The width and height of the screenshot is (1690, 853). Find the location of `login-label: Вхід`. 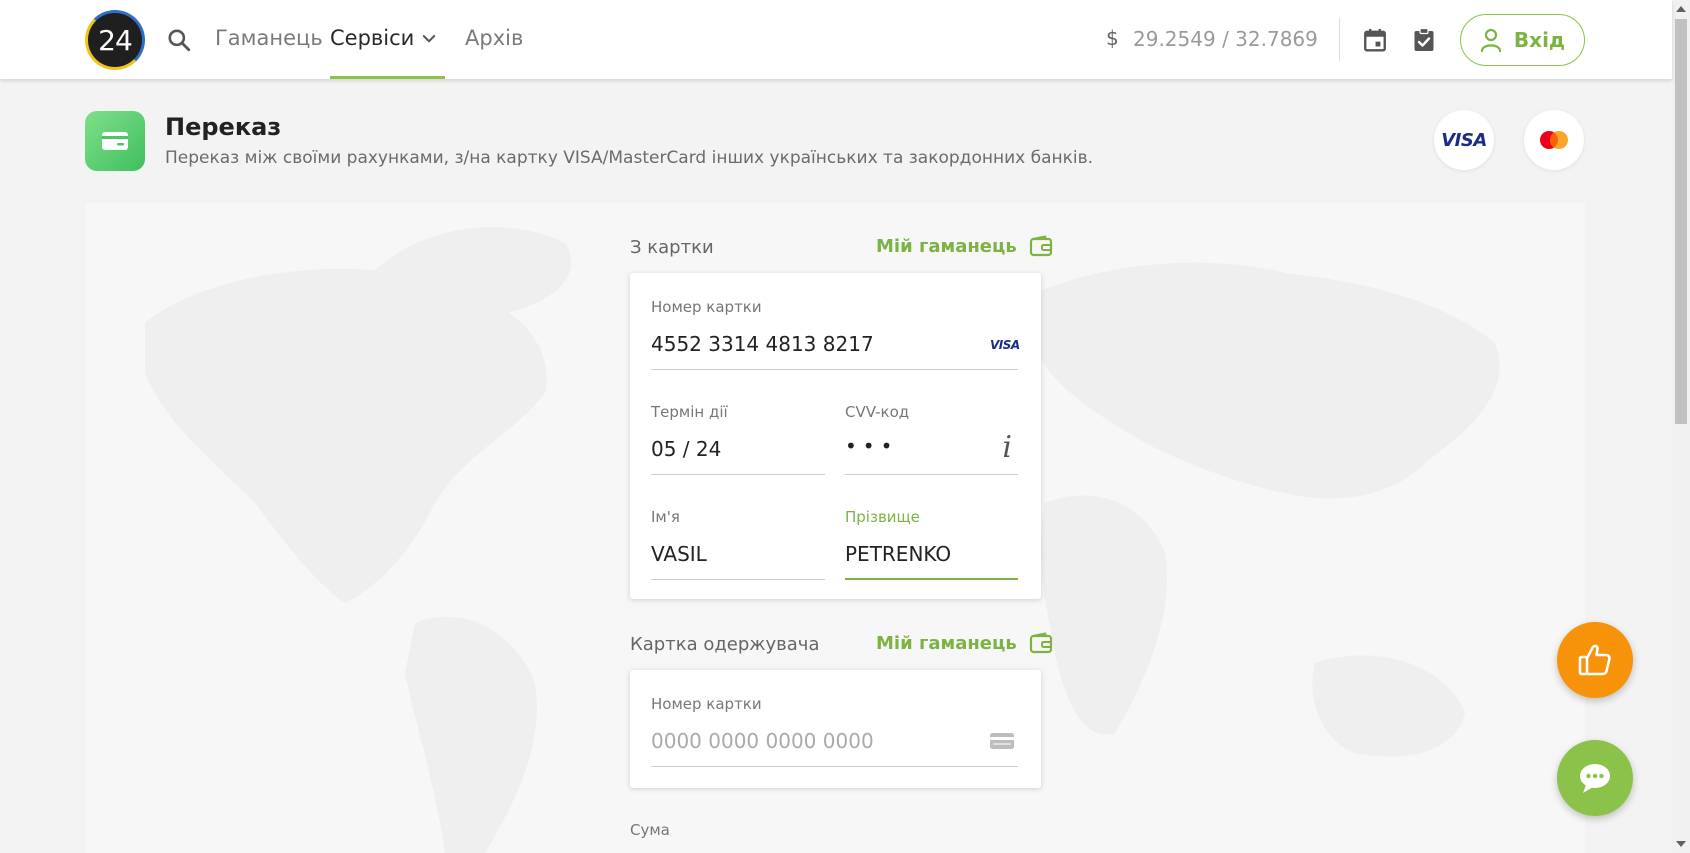

login-label: Вхід is located at coordinates (1539, 40).